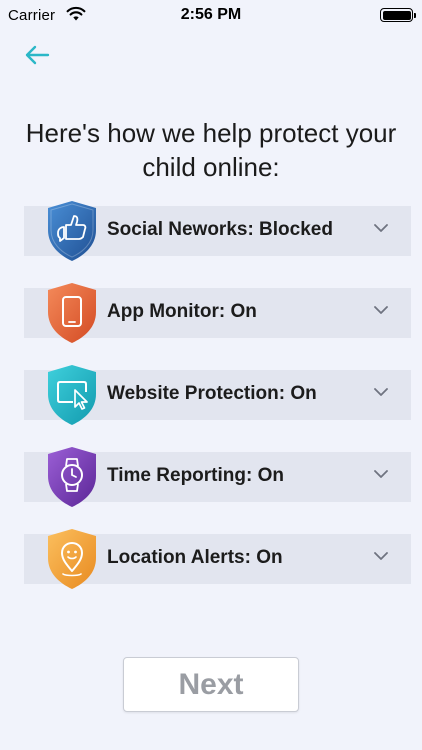 Image resolution: width=422 pixels, height=750 pixels. I want to click on clock: 2:56 PM, so click(211, 14).